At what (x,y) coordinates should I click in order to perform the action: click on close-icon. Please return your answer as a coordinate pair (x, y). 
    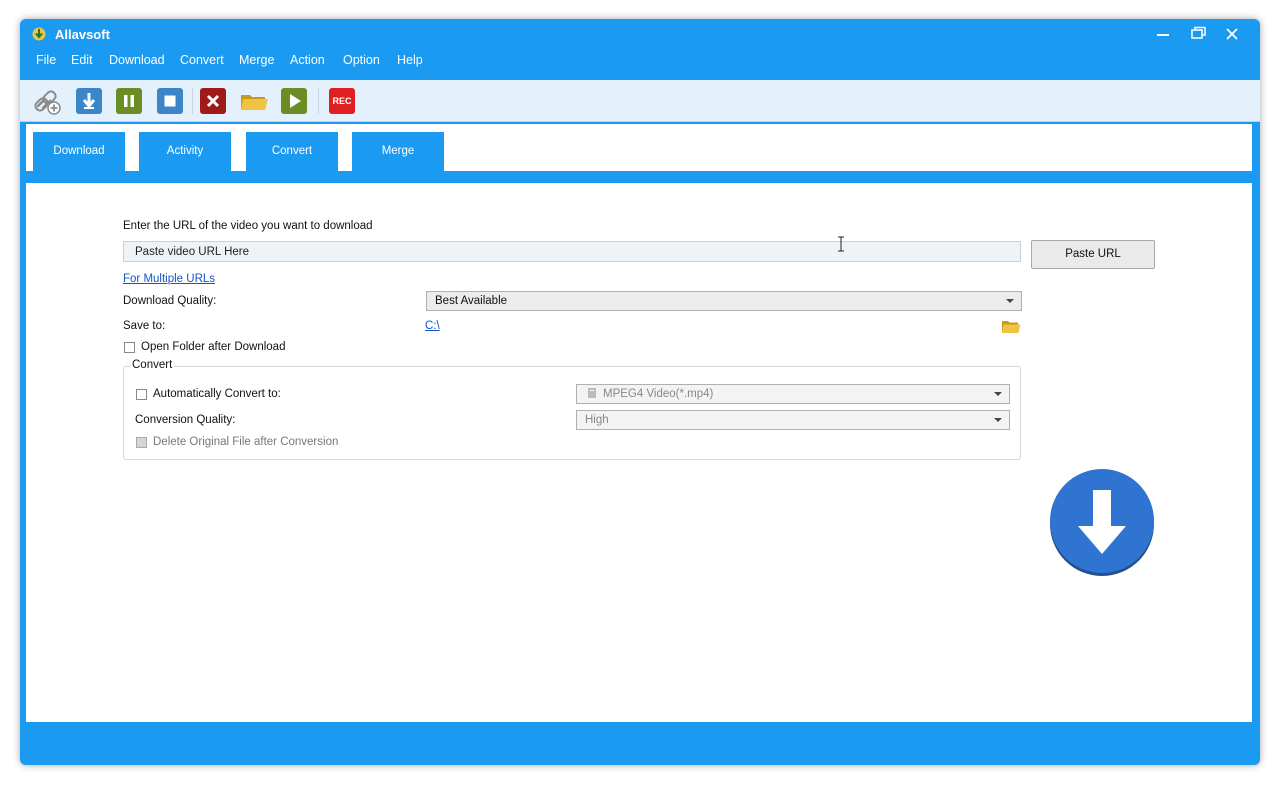
    Looking at the image, I should click on (1232, 34).